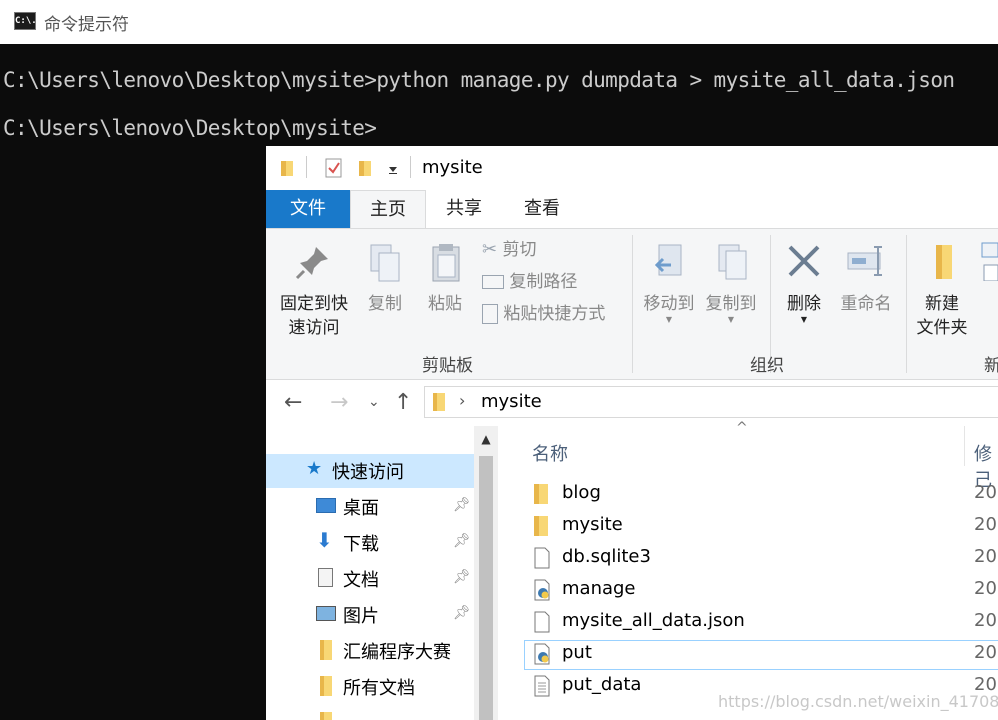 This screenshot has height=720, width=998. I want to click on new-folder-button: 新建 文件夹, so click(942, 290).